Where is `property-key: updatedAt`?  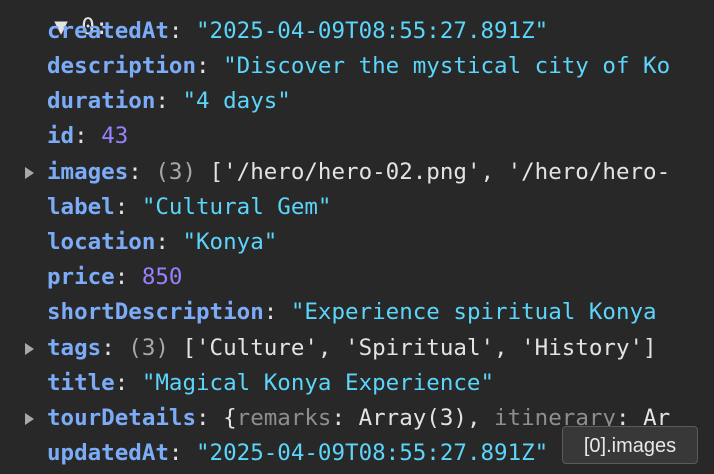
property-key: updatedAt is located at coordinates (108, 453).